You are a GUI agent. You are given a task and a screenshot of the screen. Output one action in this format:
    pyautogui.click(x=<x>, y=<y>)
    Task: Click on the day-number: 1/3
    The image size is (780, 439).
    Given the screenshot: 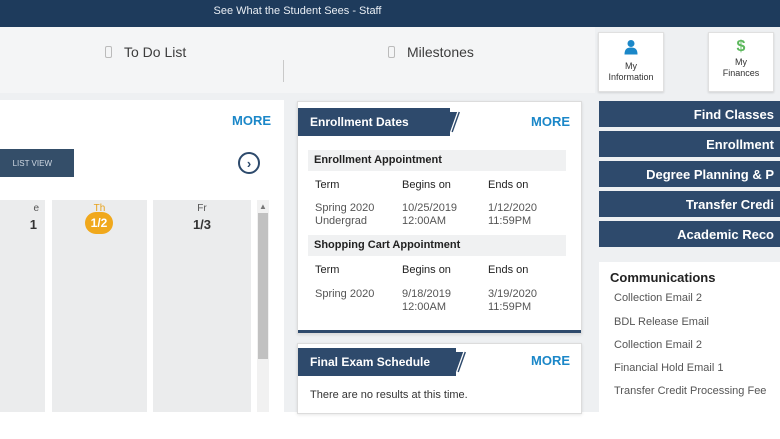 What is the action you would take?
    pyautogui.click(x=202, y=224)
    